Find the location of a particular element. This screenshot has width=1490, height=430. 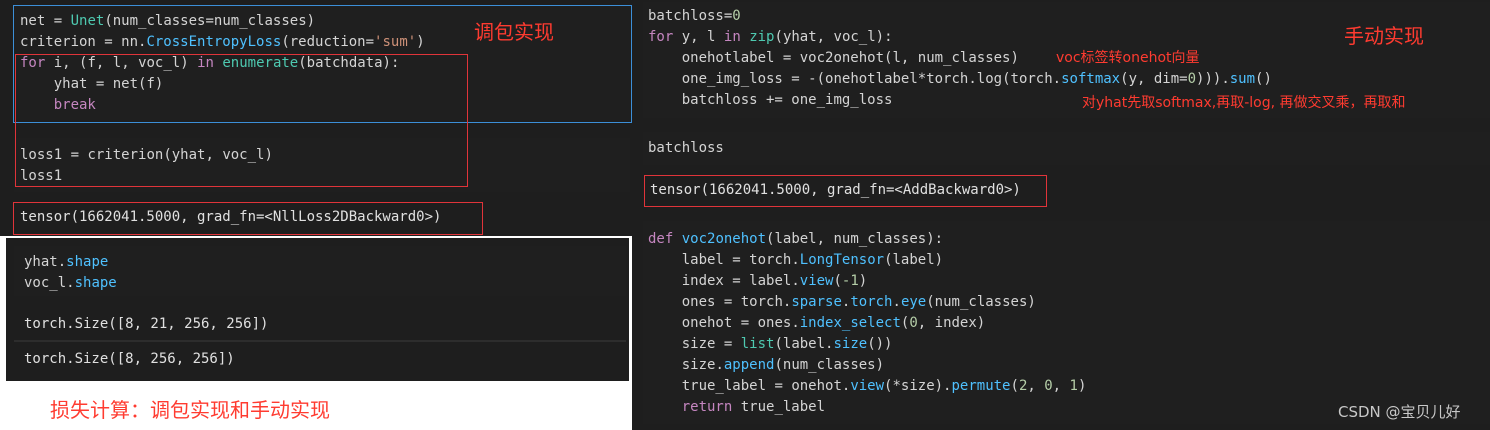

code-line: batchloss is located at coordinates (686, 148).